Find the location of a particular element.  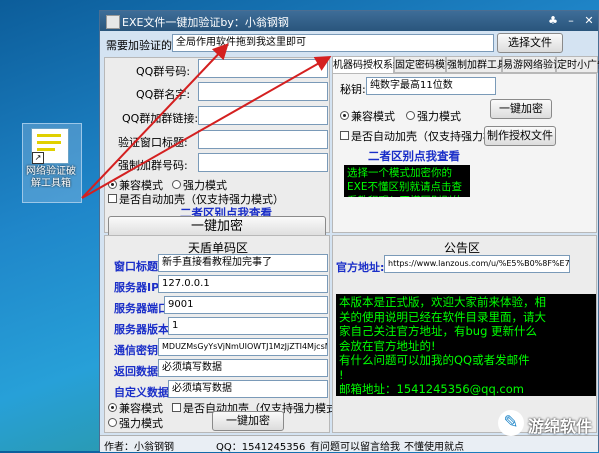

watermark-text: 游绵软件 is located at coordinates (560, 426).